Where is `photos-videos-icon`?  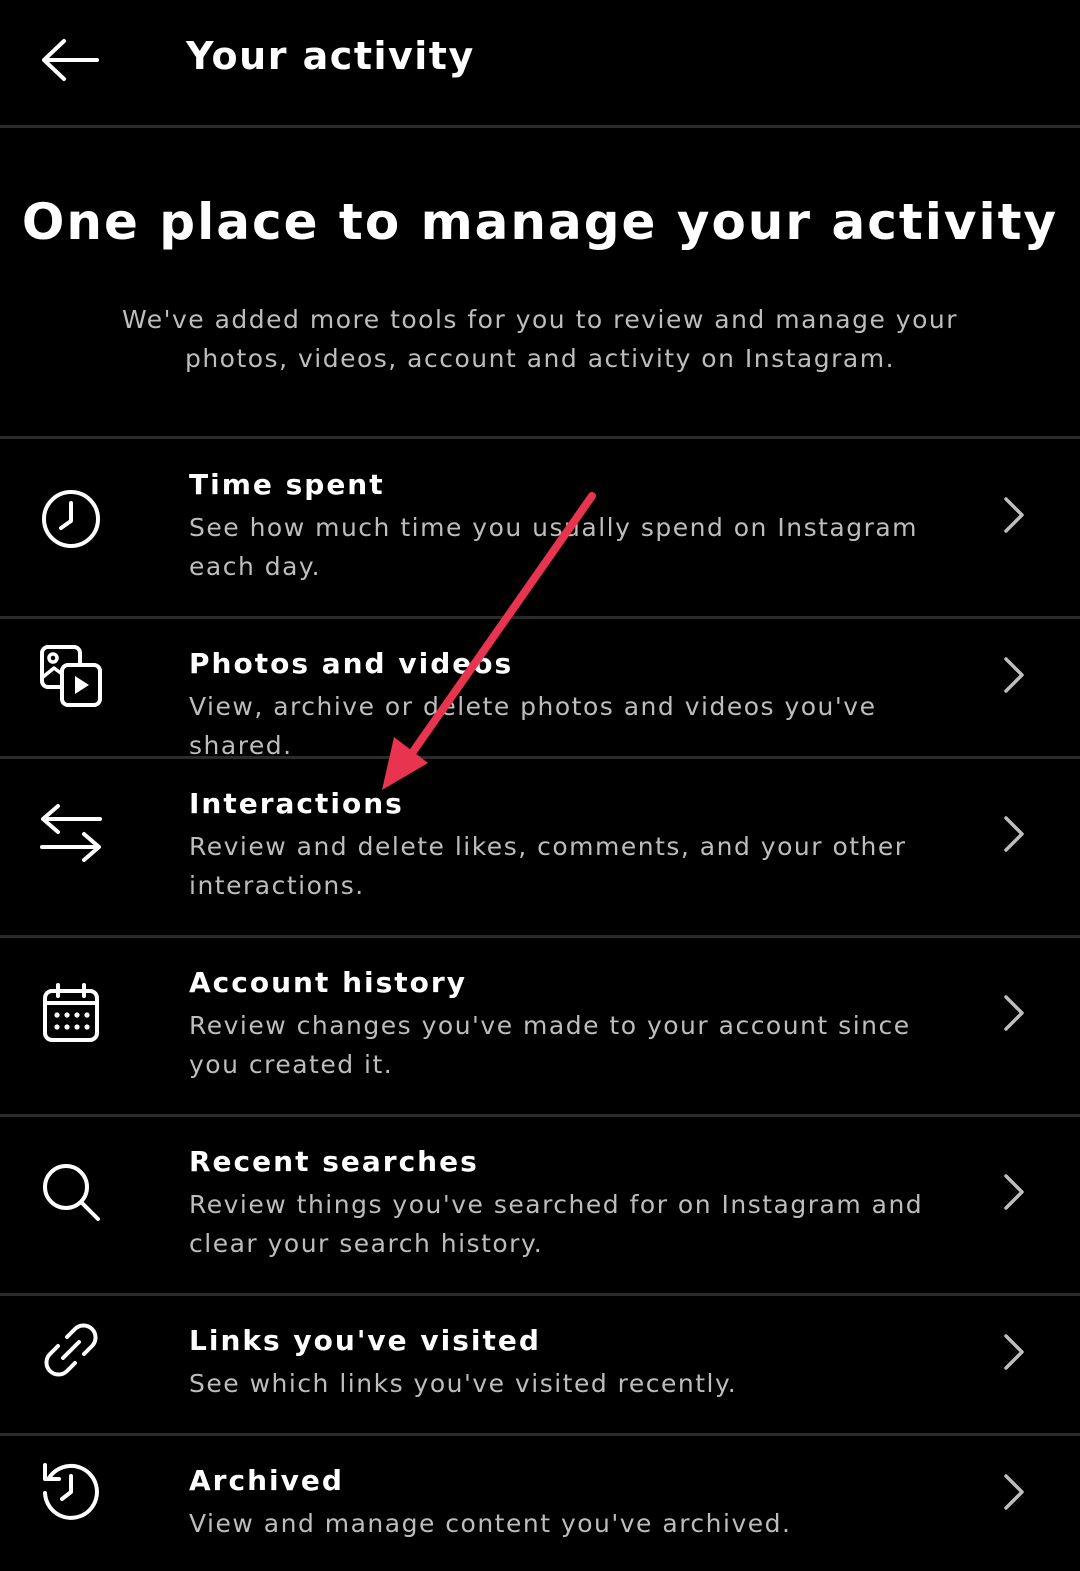 photos-videos-icon is located at coordinates (71, 676).